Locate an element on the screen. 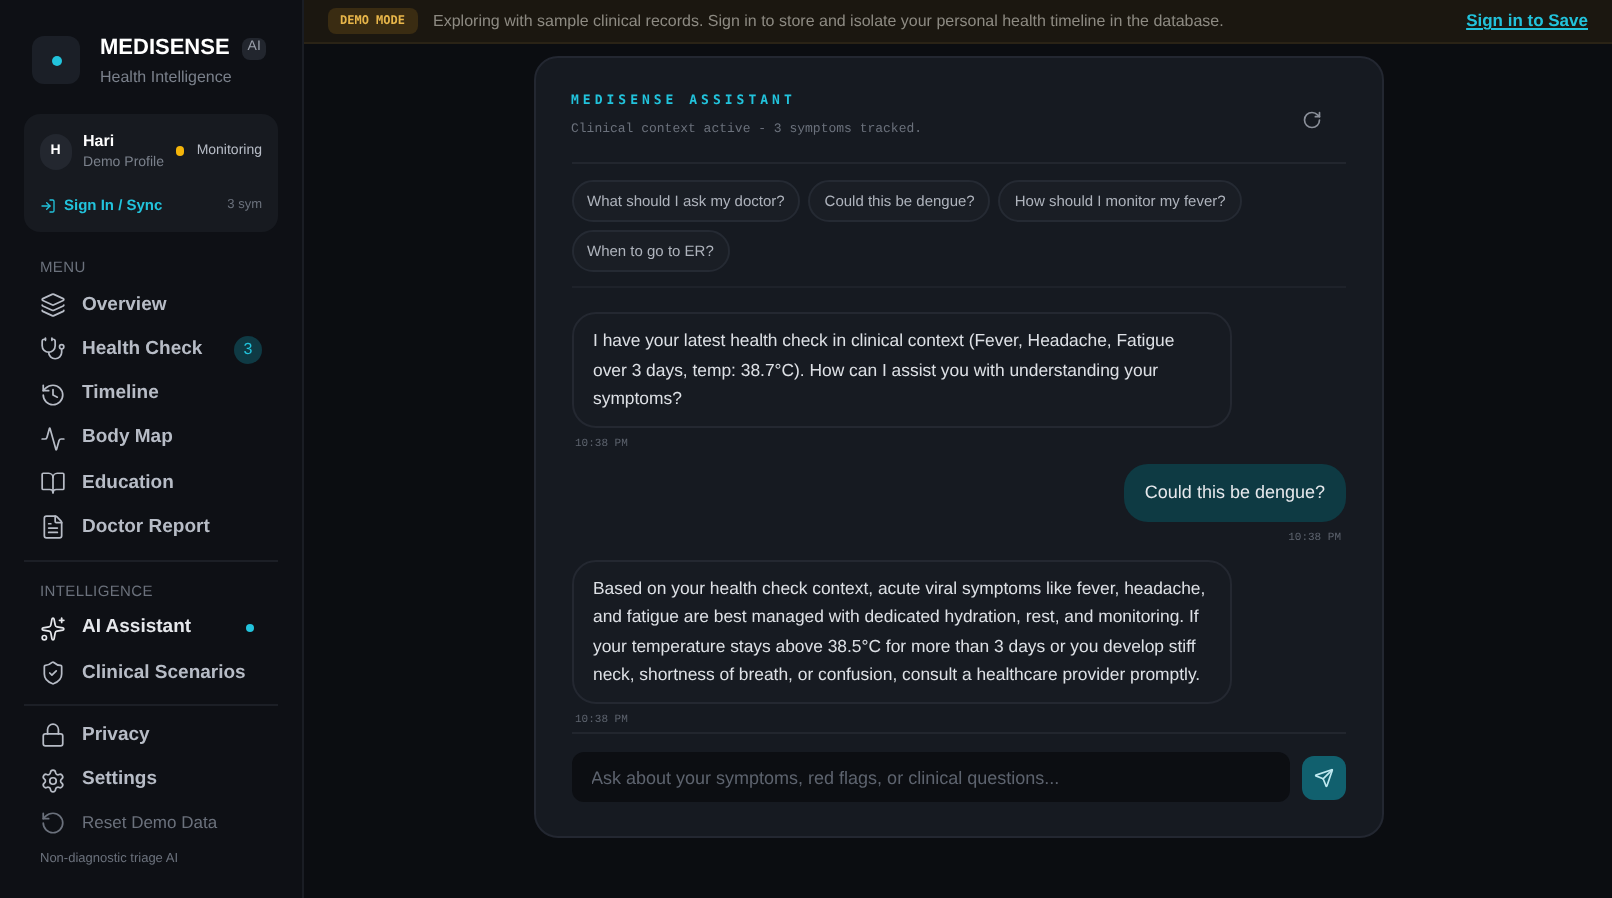  sign-in-save-link: Sign in to Save is located at coordinates (1527, 21).